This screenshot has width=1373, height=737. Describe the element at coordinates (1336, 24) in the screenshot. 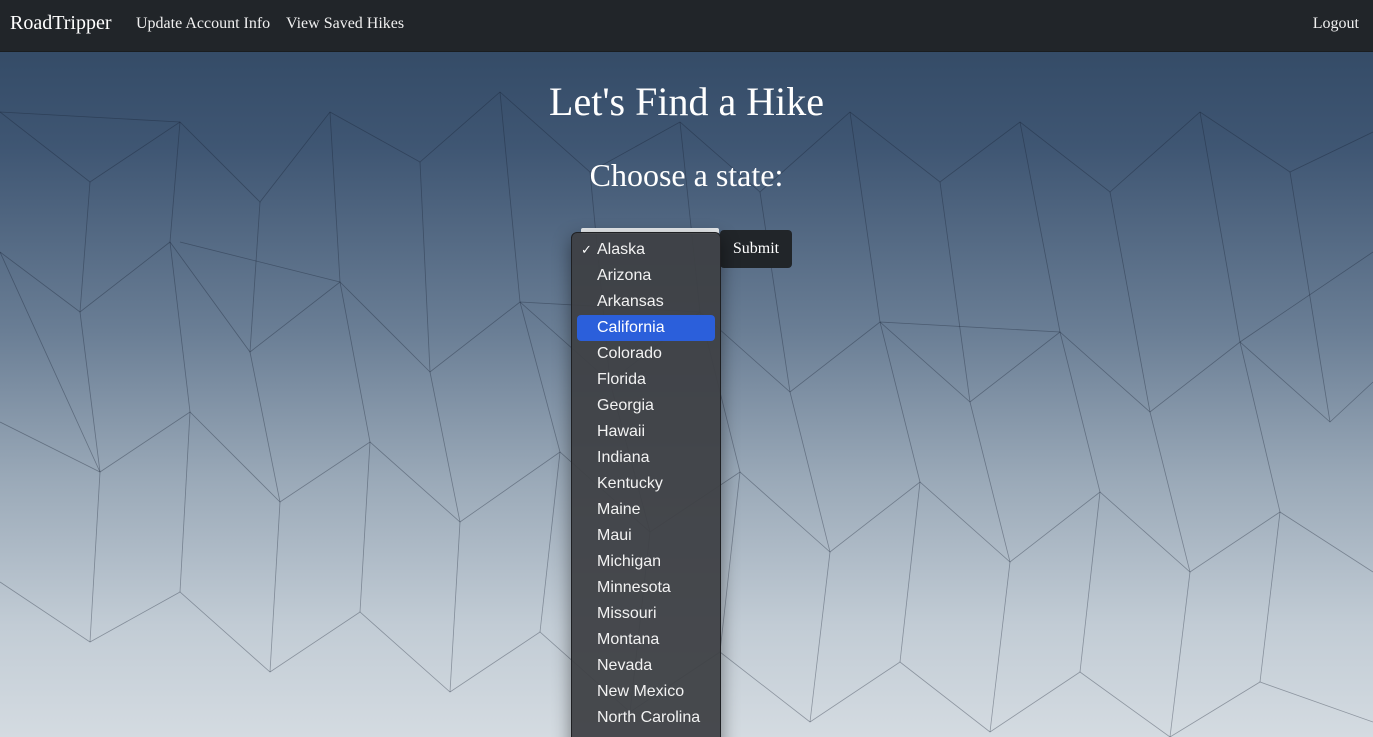

I see `logout-link: Logout` at that location.